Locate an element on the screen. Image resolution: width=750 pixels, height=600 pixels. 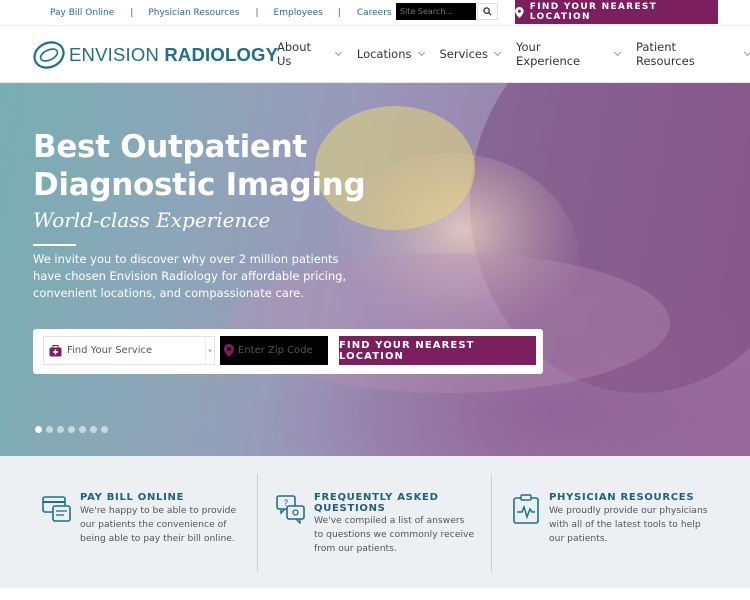
logo-word-envision: ENVISION is located at coordinates (114, 54).